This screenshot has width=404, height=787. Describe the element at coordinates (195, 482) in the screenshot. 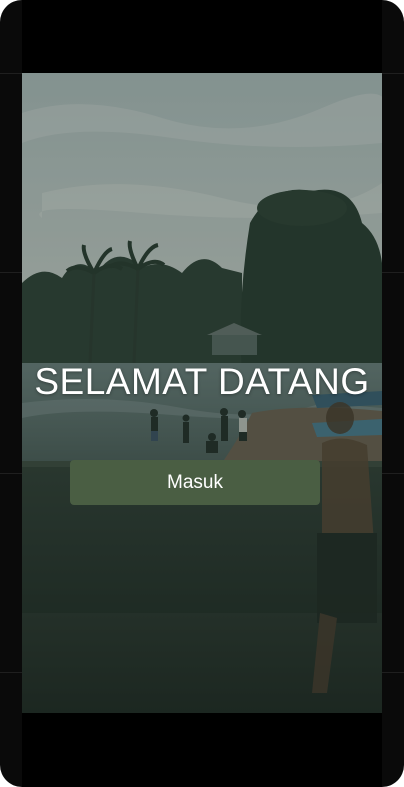

I see `login-button: Masuk` at that location.